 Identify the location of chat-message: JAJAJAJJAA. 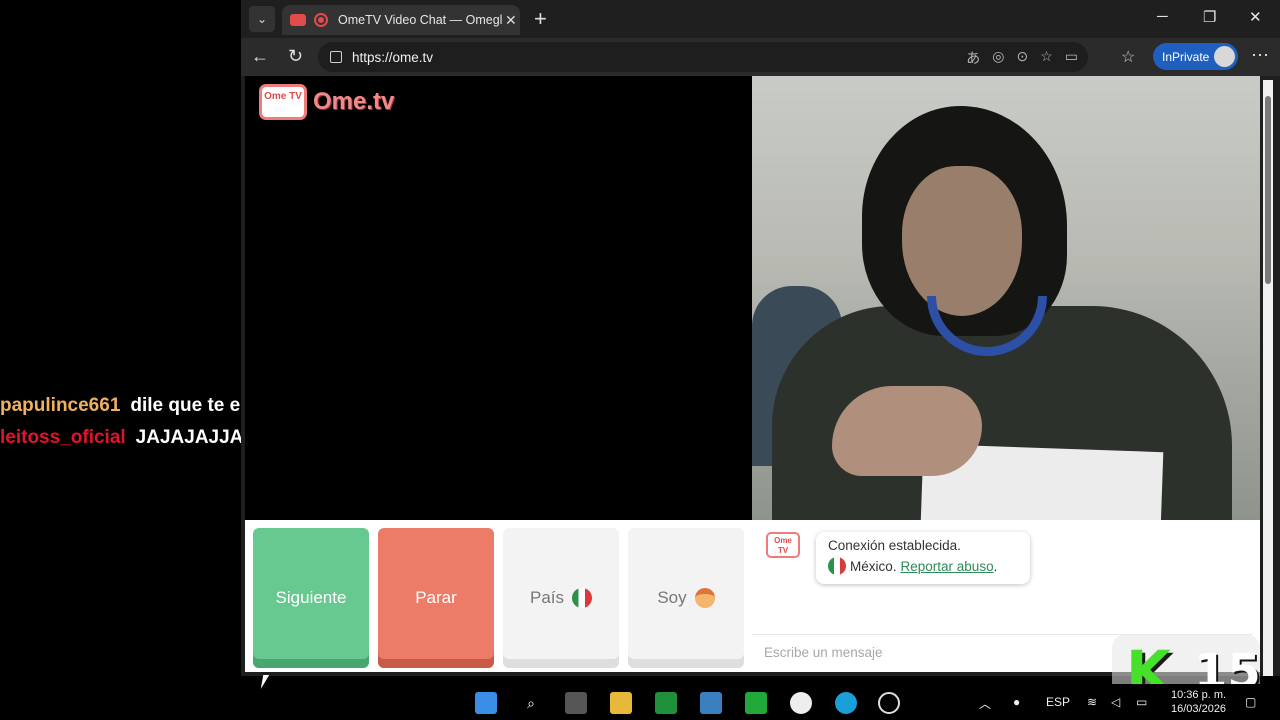
(196, 437).